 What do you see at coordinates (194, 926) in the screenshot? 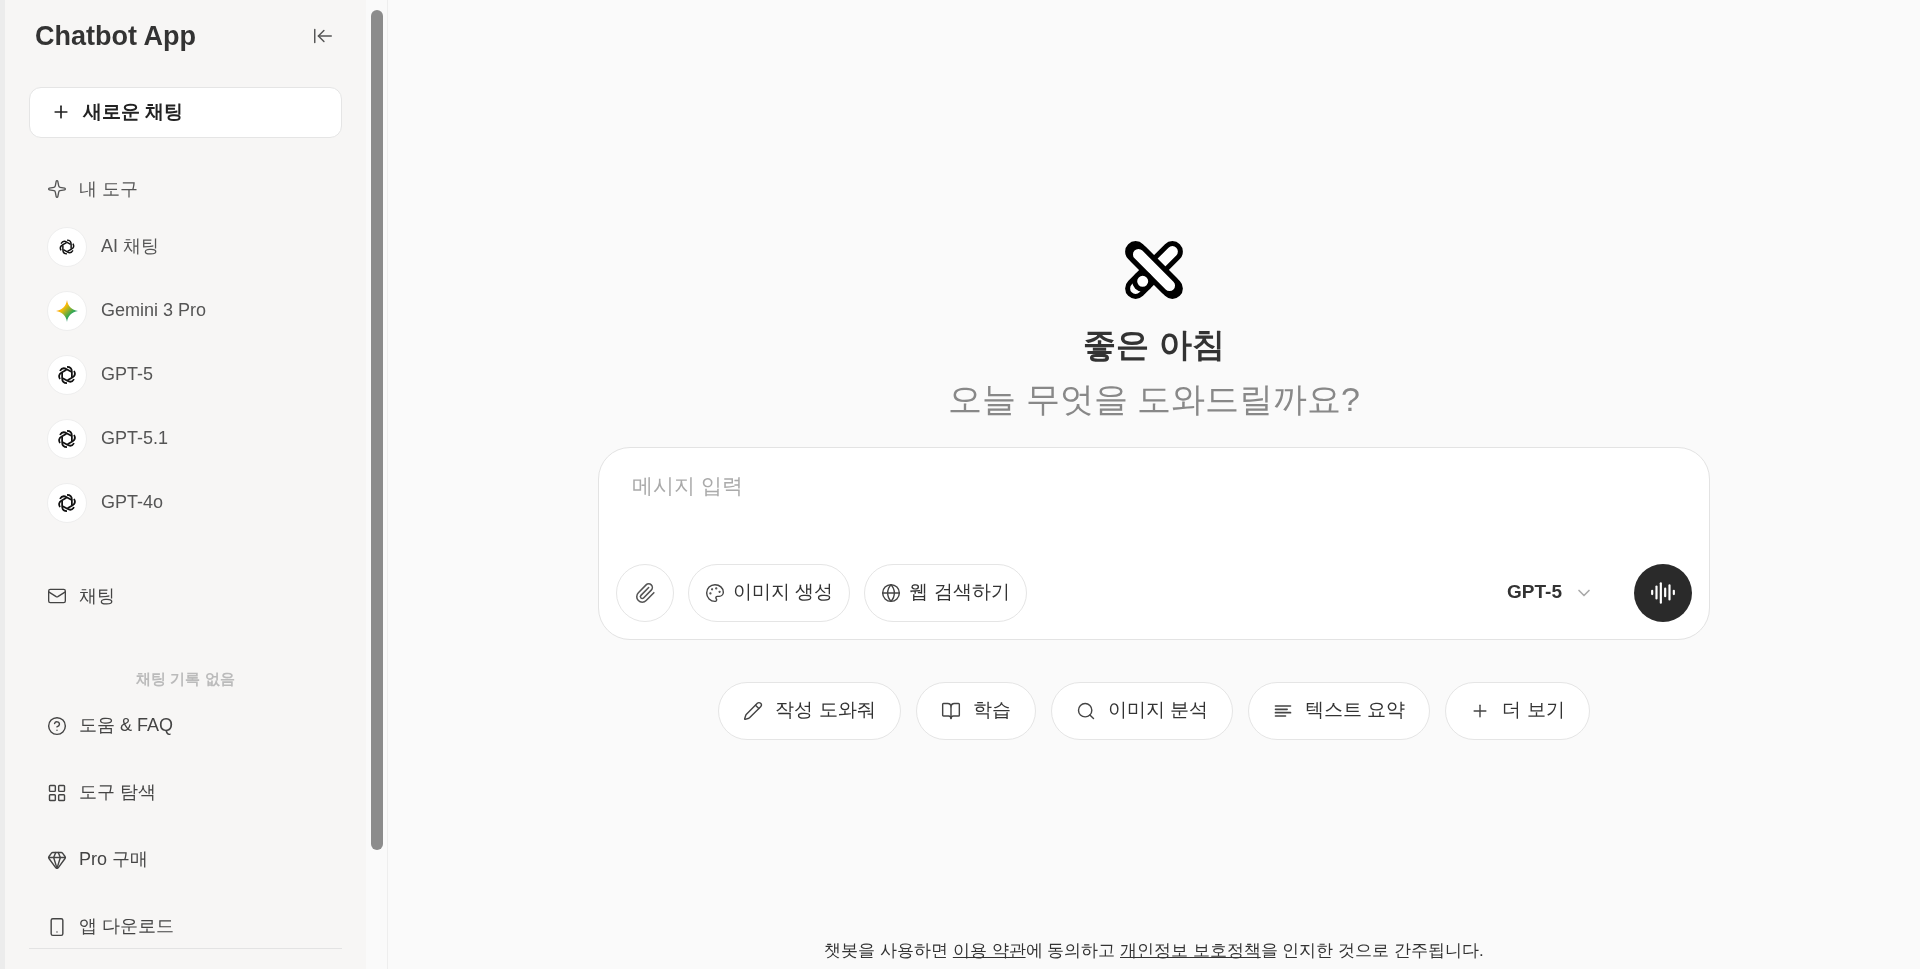
I see `sidebar-link: 앱 다운로드` at bounding box center [194, 926].